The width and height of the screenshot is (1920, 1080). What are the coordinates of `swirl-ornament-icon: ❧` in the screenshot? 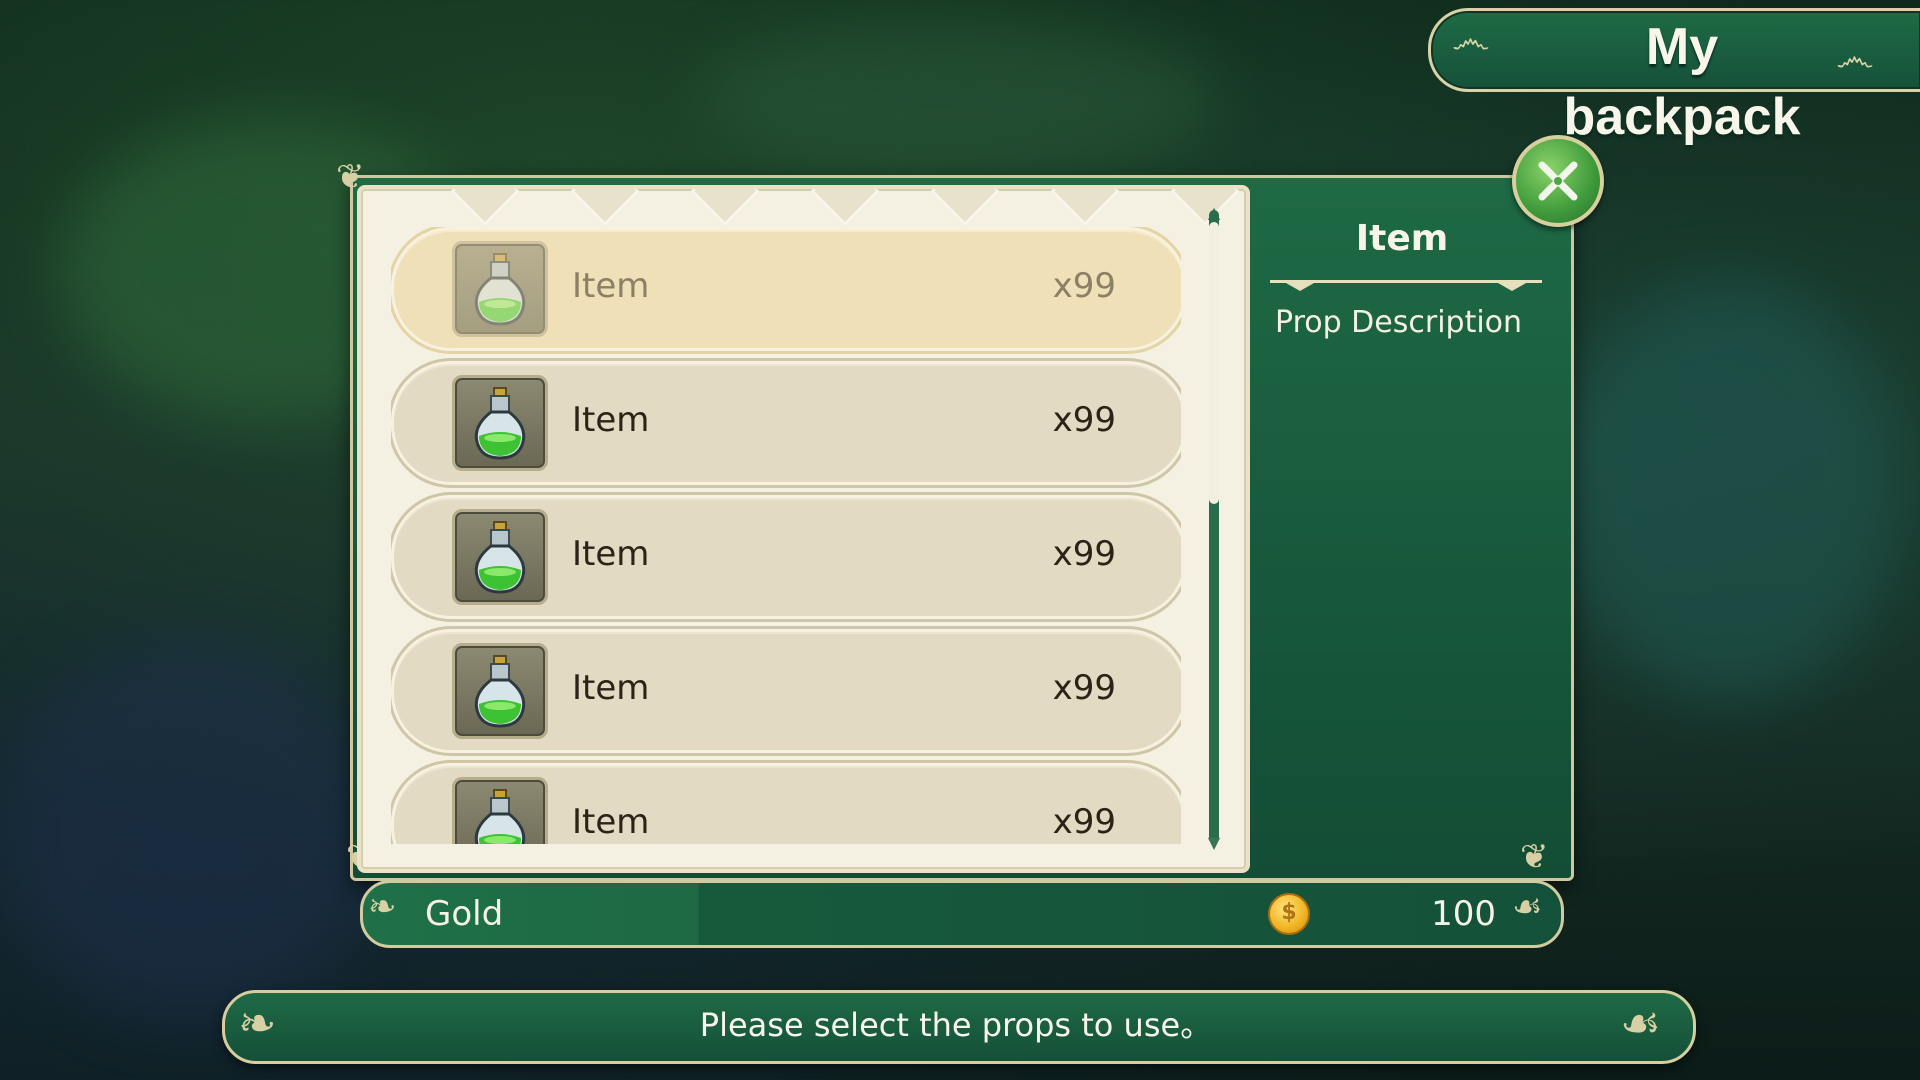 It's located at (382, 907).